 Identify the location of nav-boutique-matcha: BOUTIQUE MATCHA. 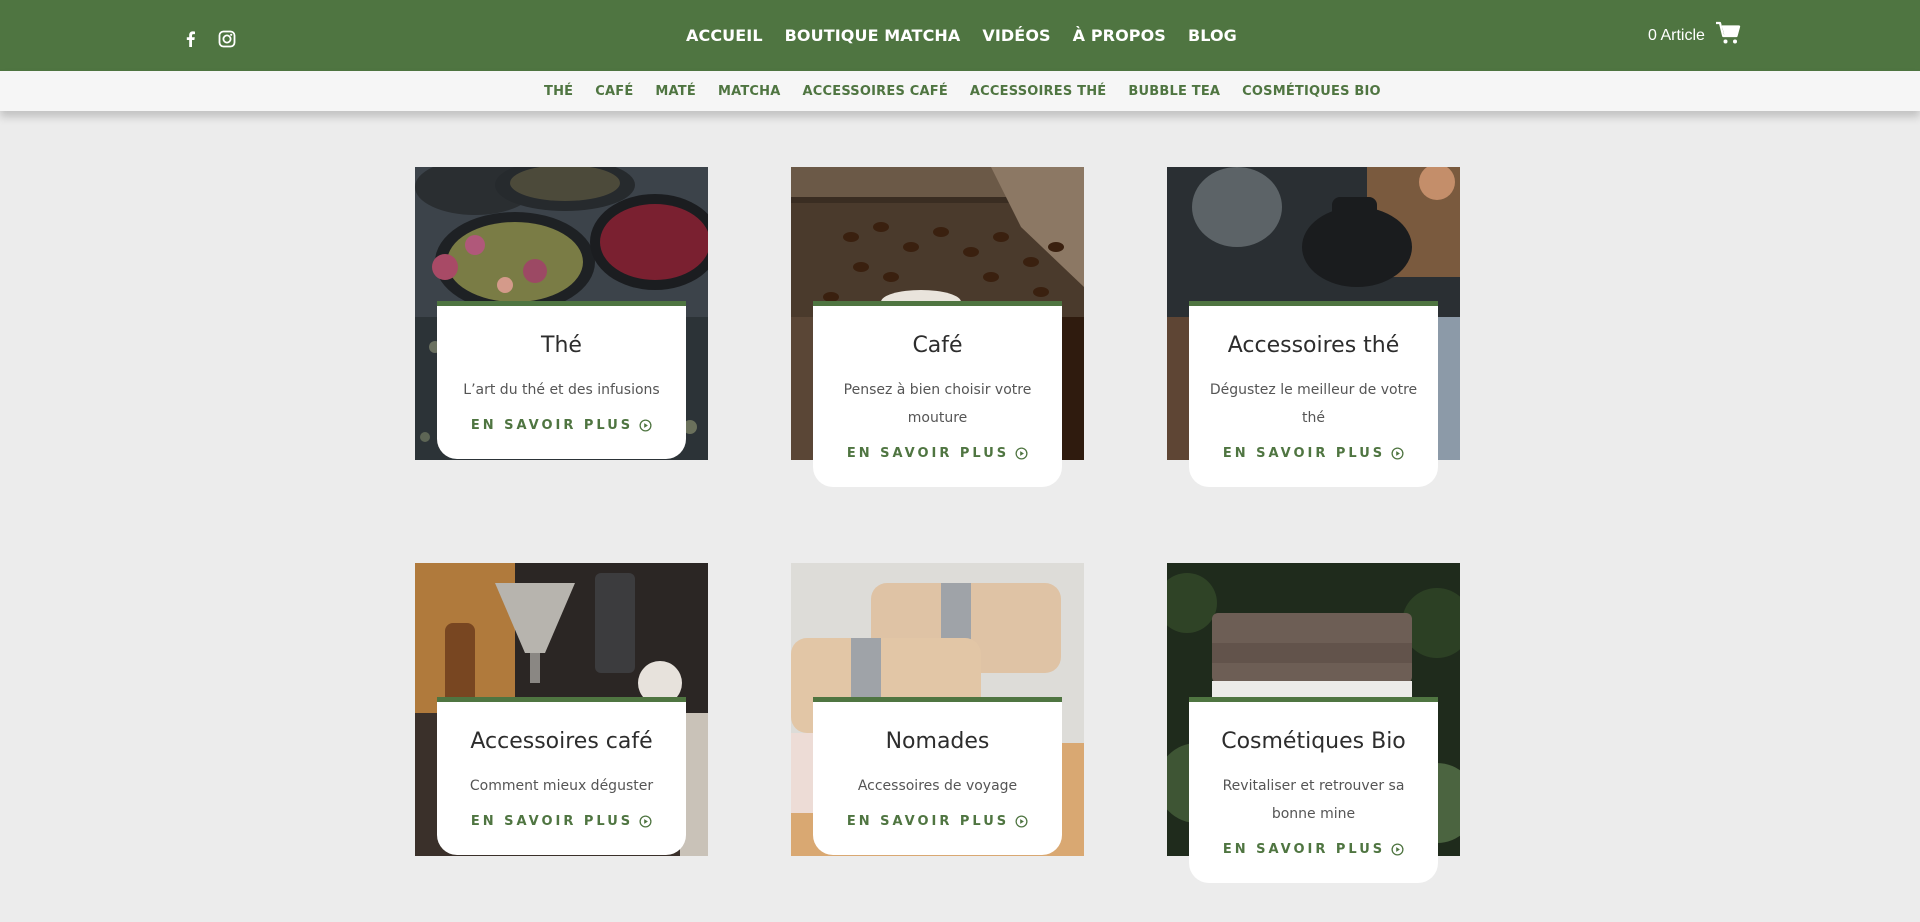
(873, 35).